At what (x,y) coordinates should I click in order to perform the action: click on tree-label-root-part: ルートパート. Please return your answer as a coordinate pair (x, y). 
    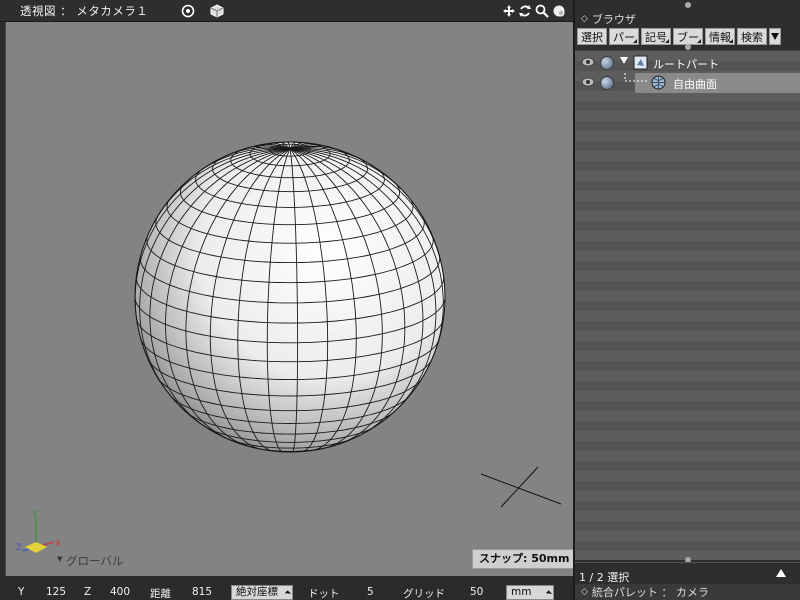
    Looking at the image, I should click on (686, 64).